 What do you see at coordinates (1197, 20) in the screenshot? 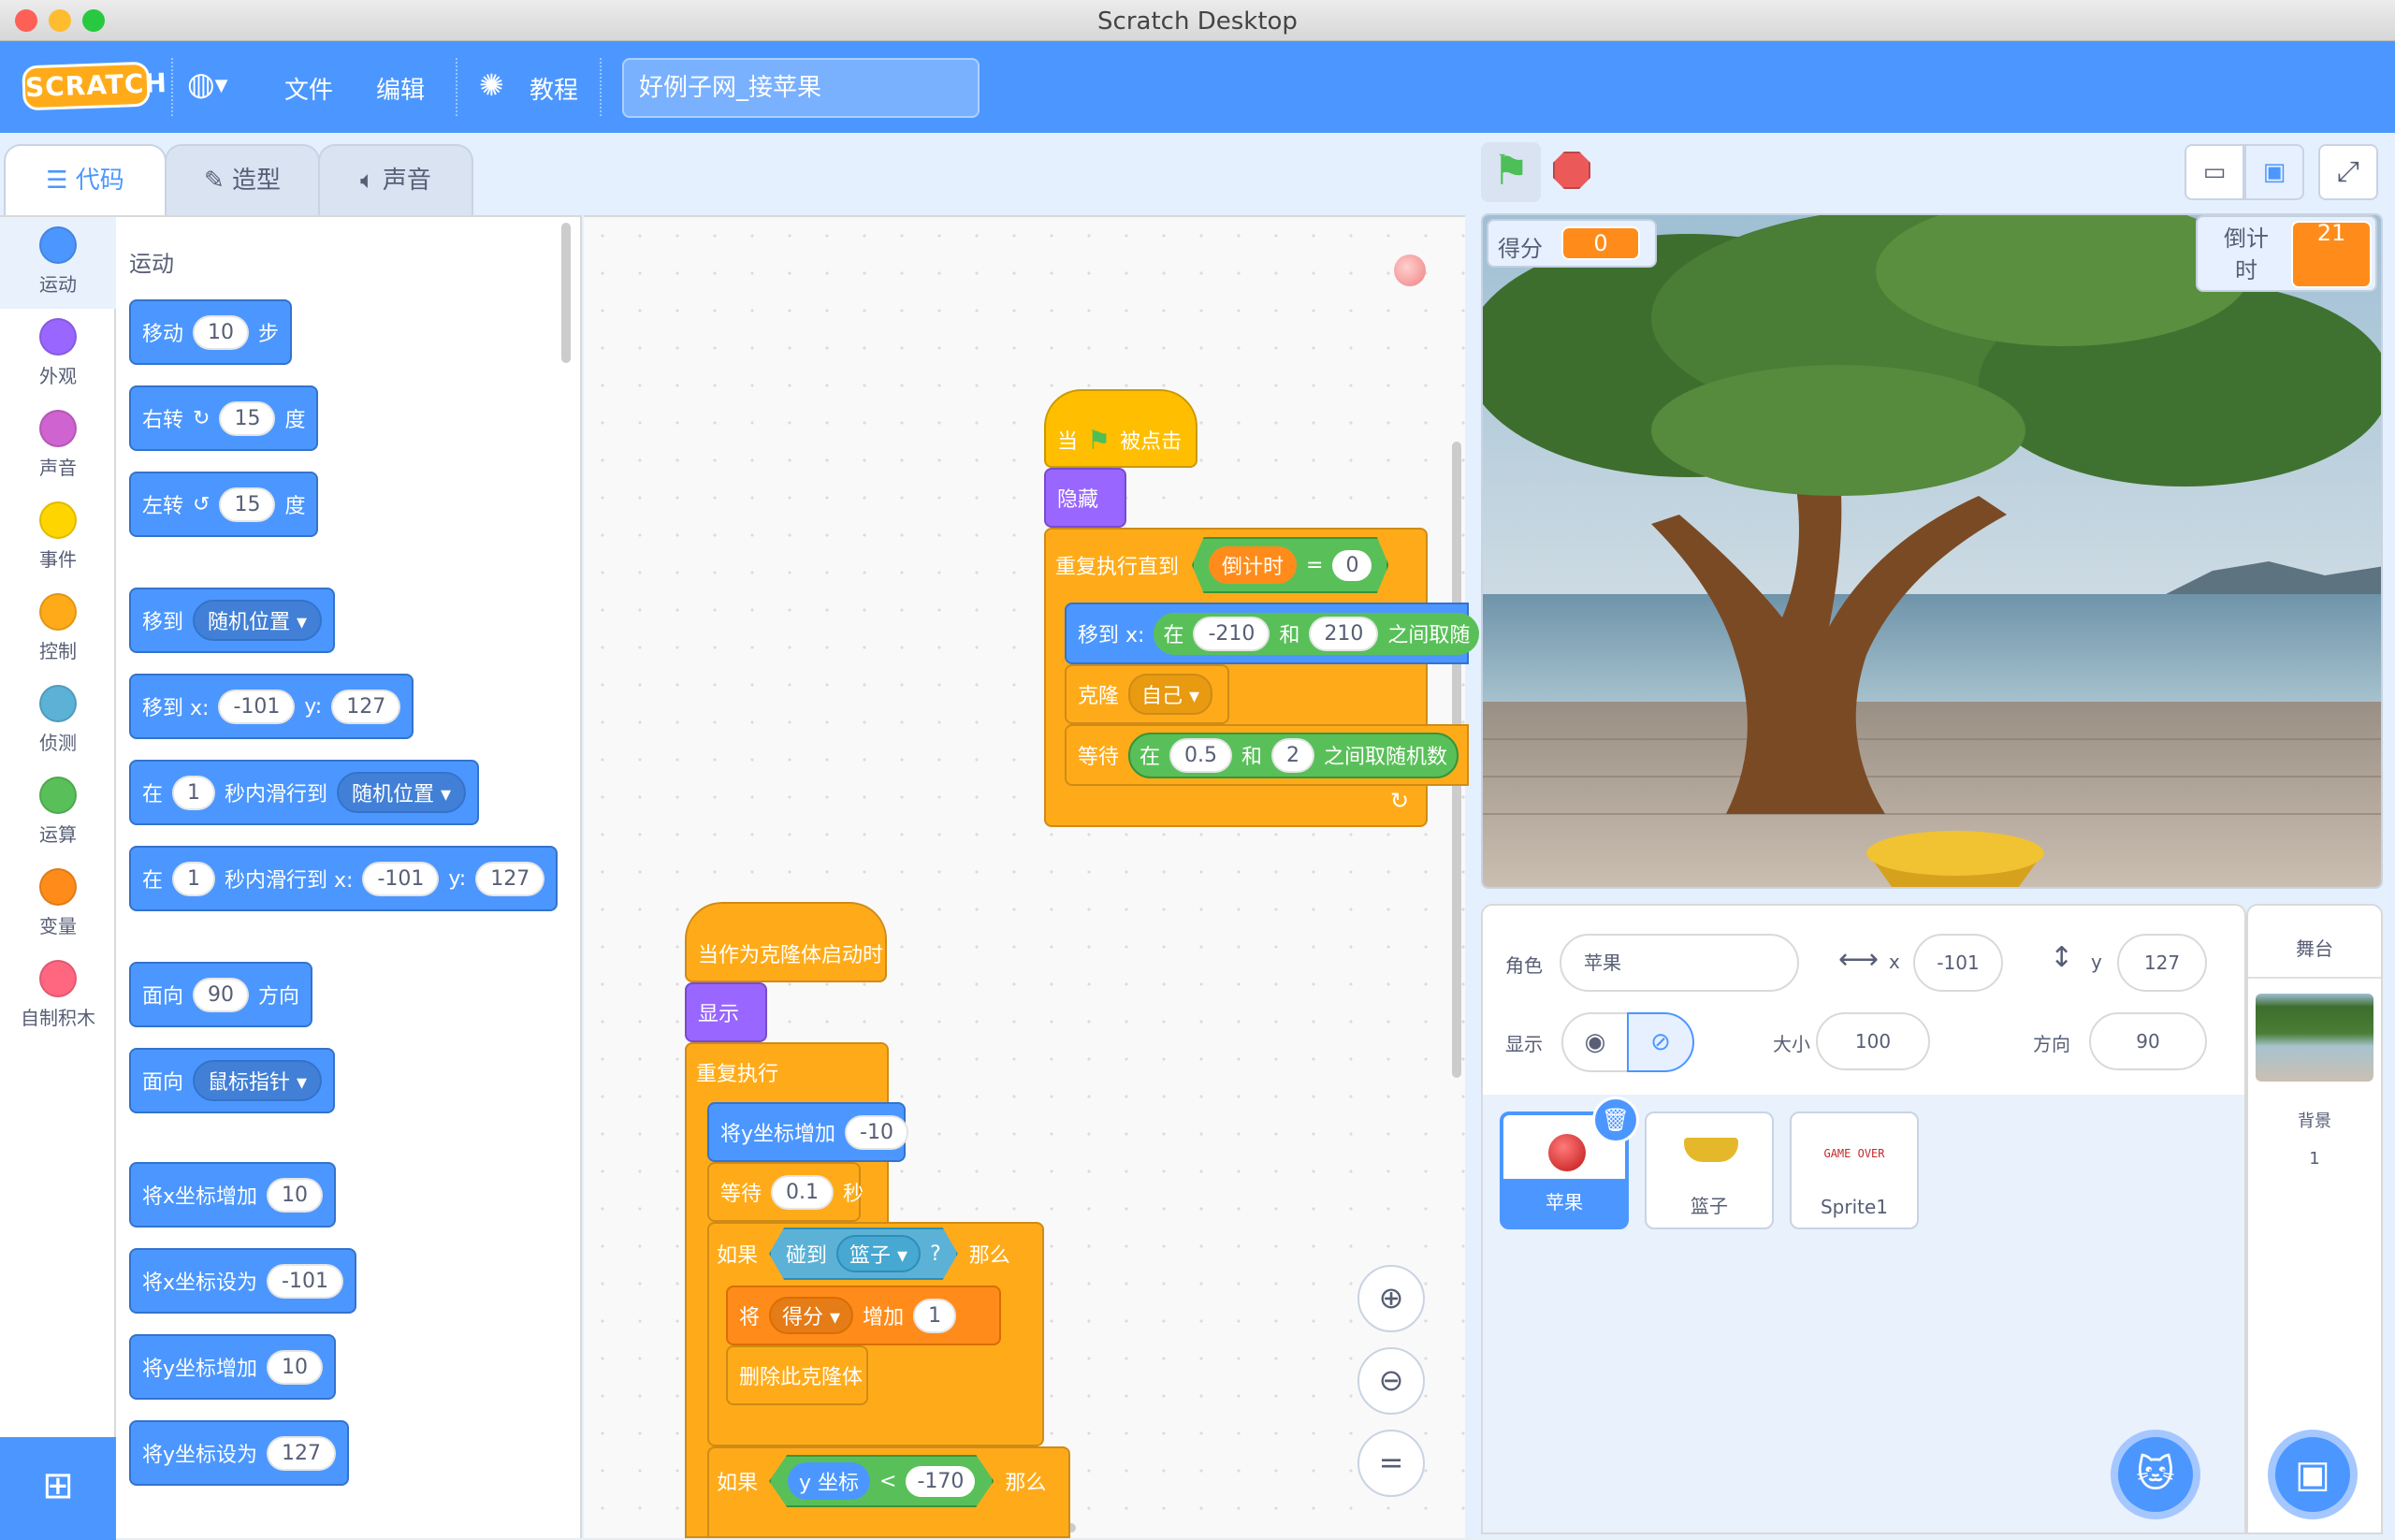
I see `window-titlebar: Scratch Desktop` at bounding box center [1197, 20].